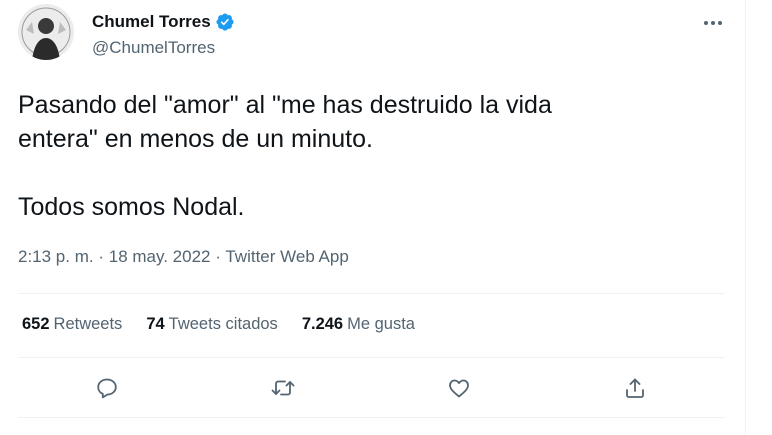 This screenshot has height=435, width=772. What do you see at coordinates (745, 217) in the screenshot?
I see `column-border` at bounding box center [745, 217].